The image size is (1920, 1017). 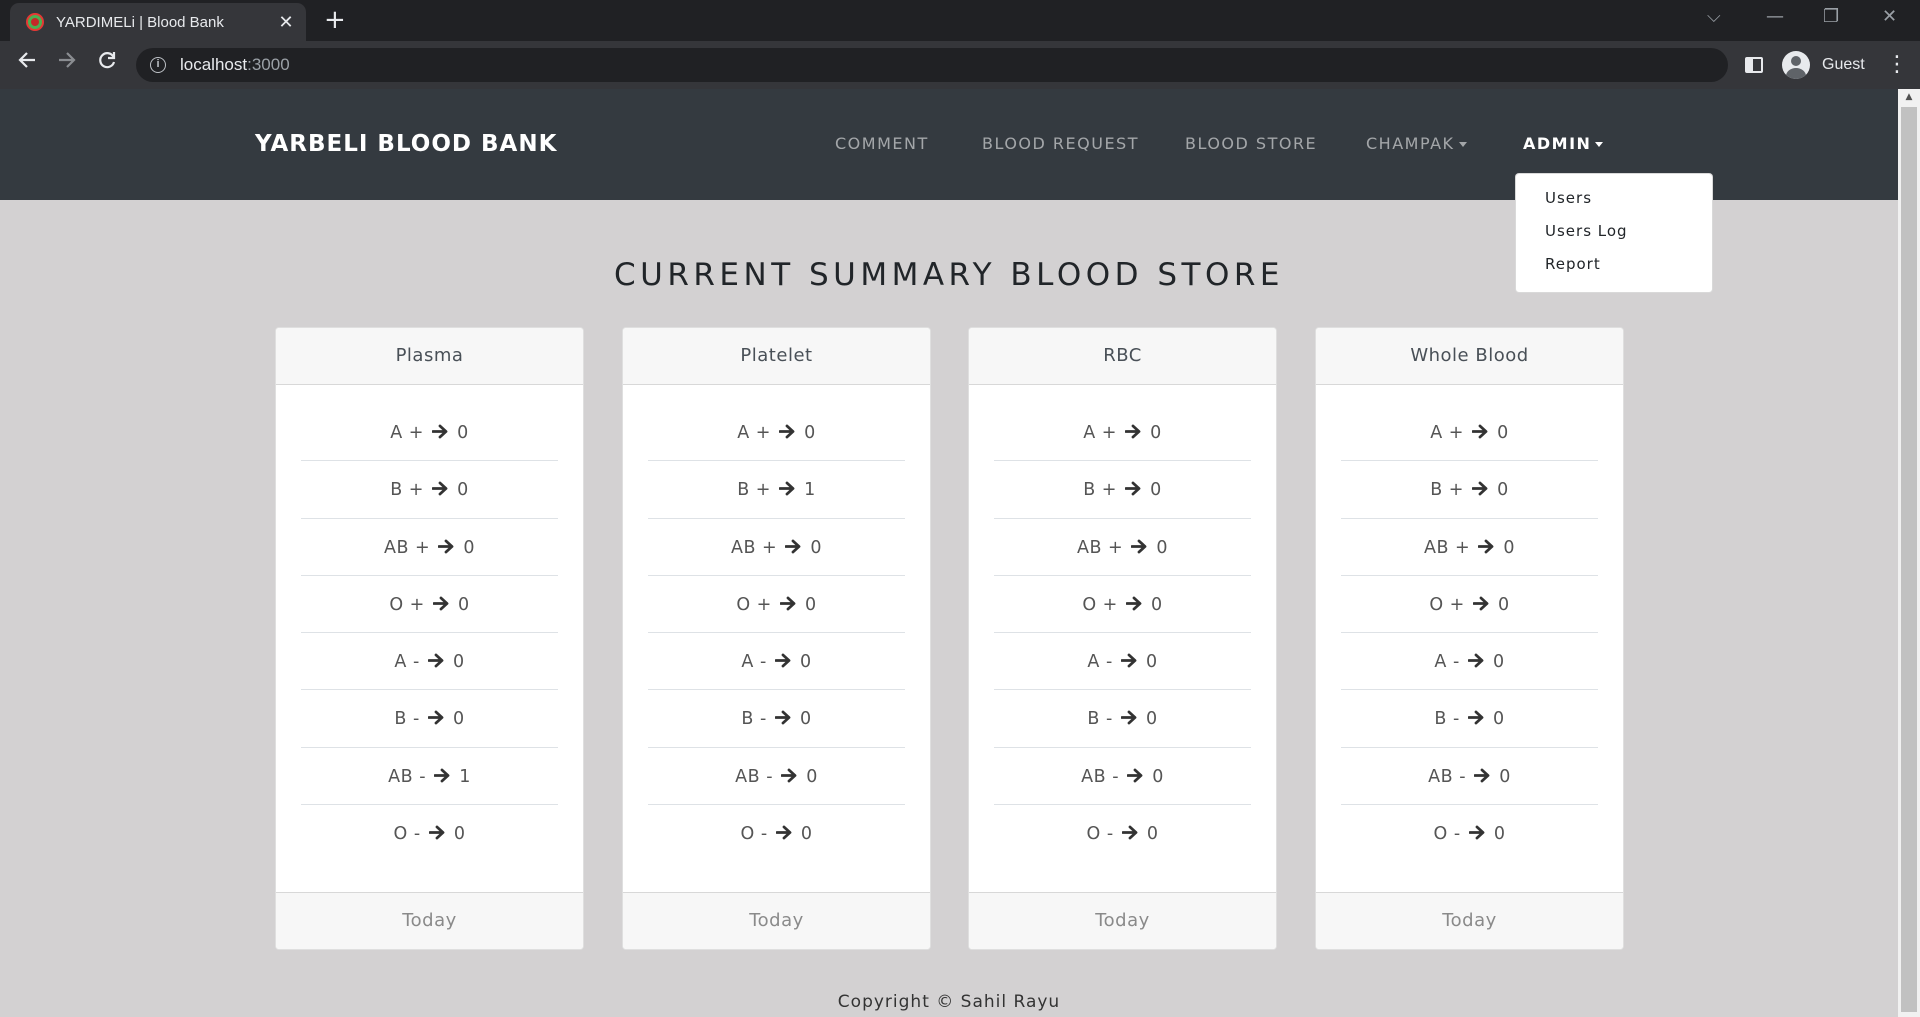 I want to click on side-panel-icon, so click(x=1754, y=65).